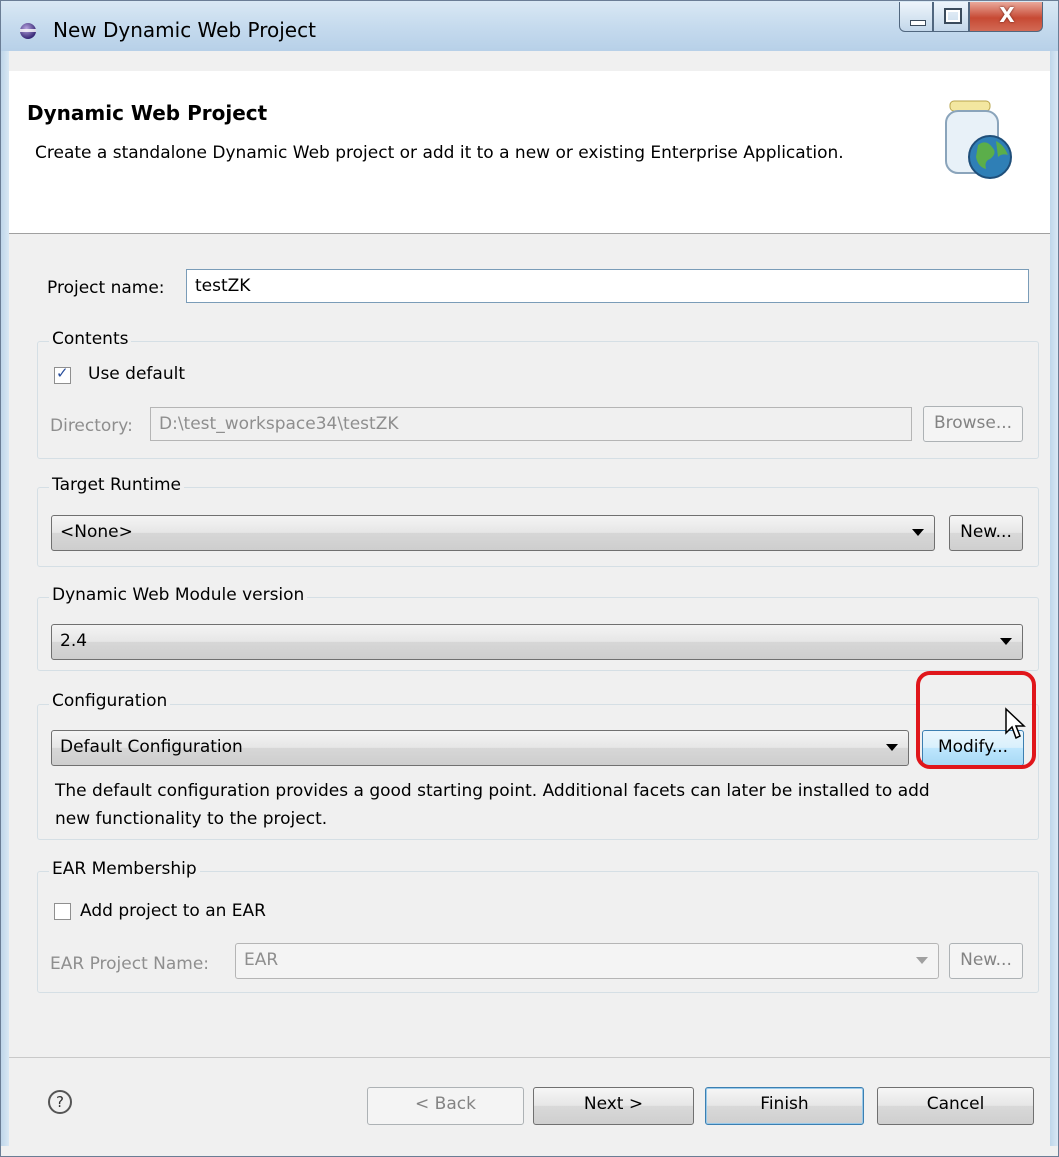  I want to click on back-button: < Back, so click(445, 1106).